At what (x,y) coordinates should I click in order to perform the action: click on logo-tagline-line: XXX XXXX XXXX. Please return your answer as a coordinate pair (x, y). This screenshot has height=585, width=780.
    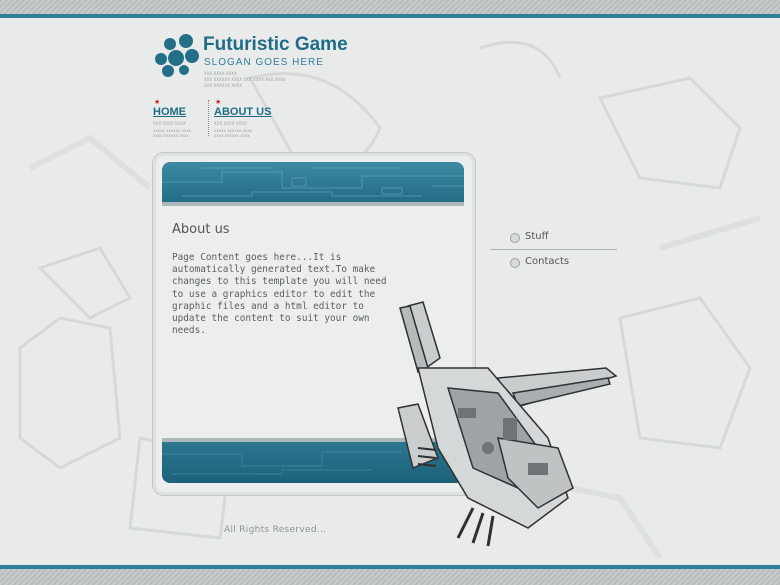
    Looking at the image, I should click on (220, 73).